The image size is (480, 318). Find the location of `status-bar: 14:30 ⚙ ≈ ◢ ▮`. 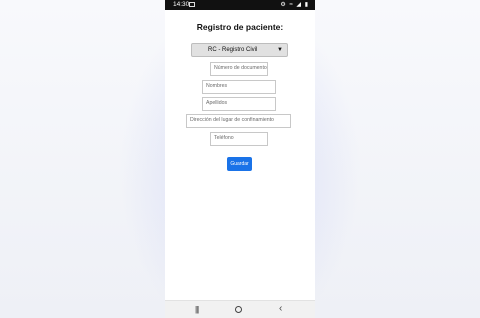

status-bar: 14:30 ⚙ ≈ ◢ ▮ is located at coordinates (240, 5).